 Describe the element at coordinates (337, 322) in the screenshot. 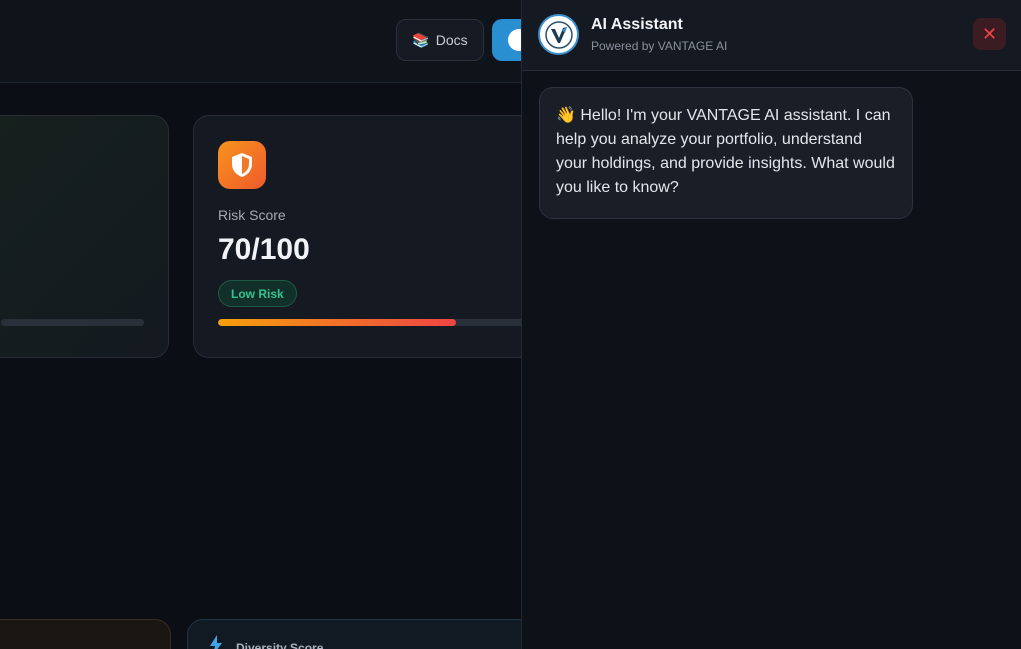

I see `risk-progress-fill` at that location.